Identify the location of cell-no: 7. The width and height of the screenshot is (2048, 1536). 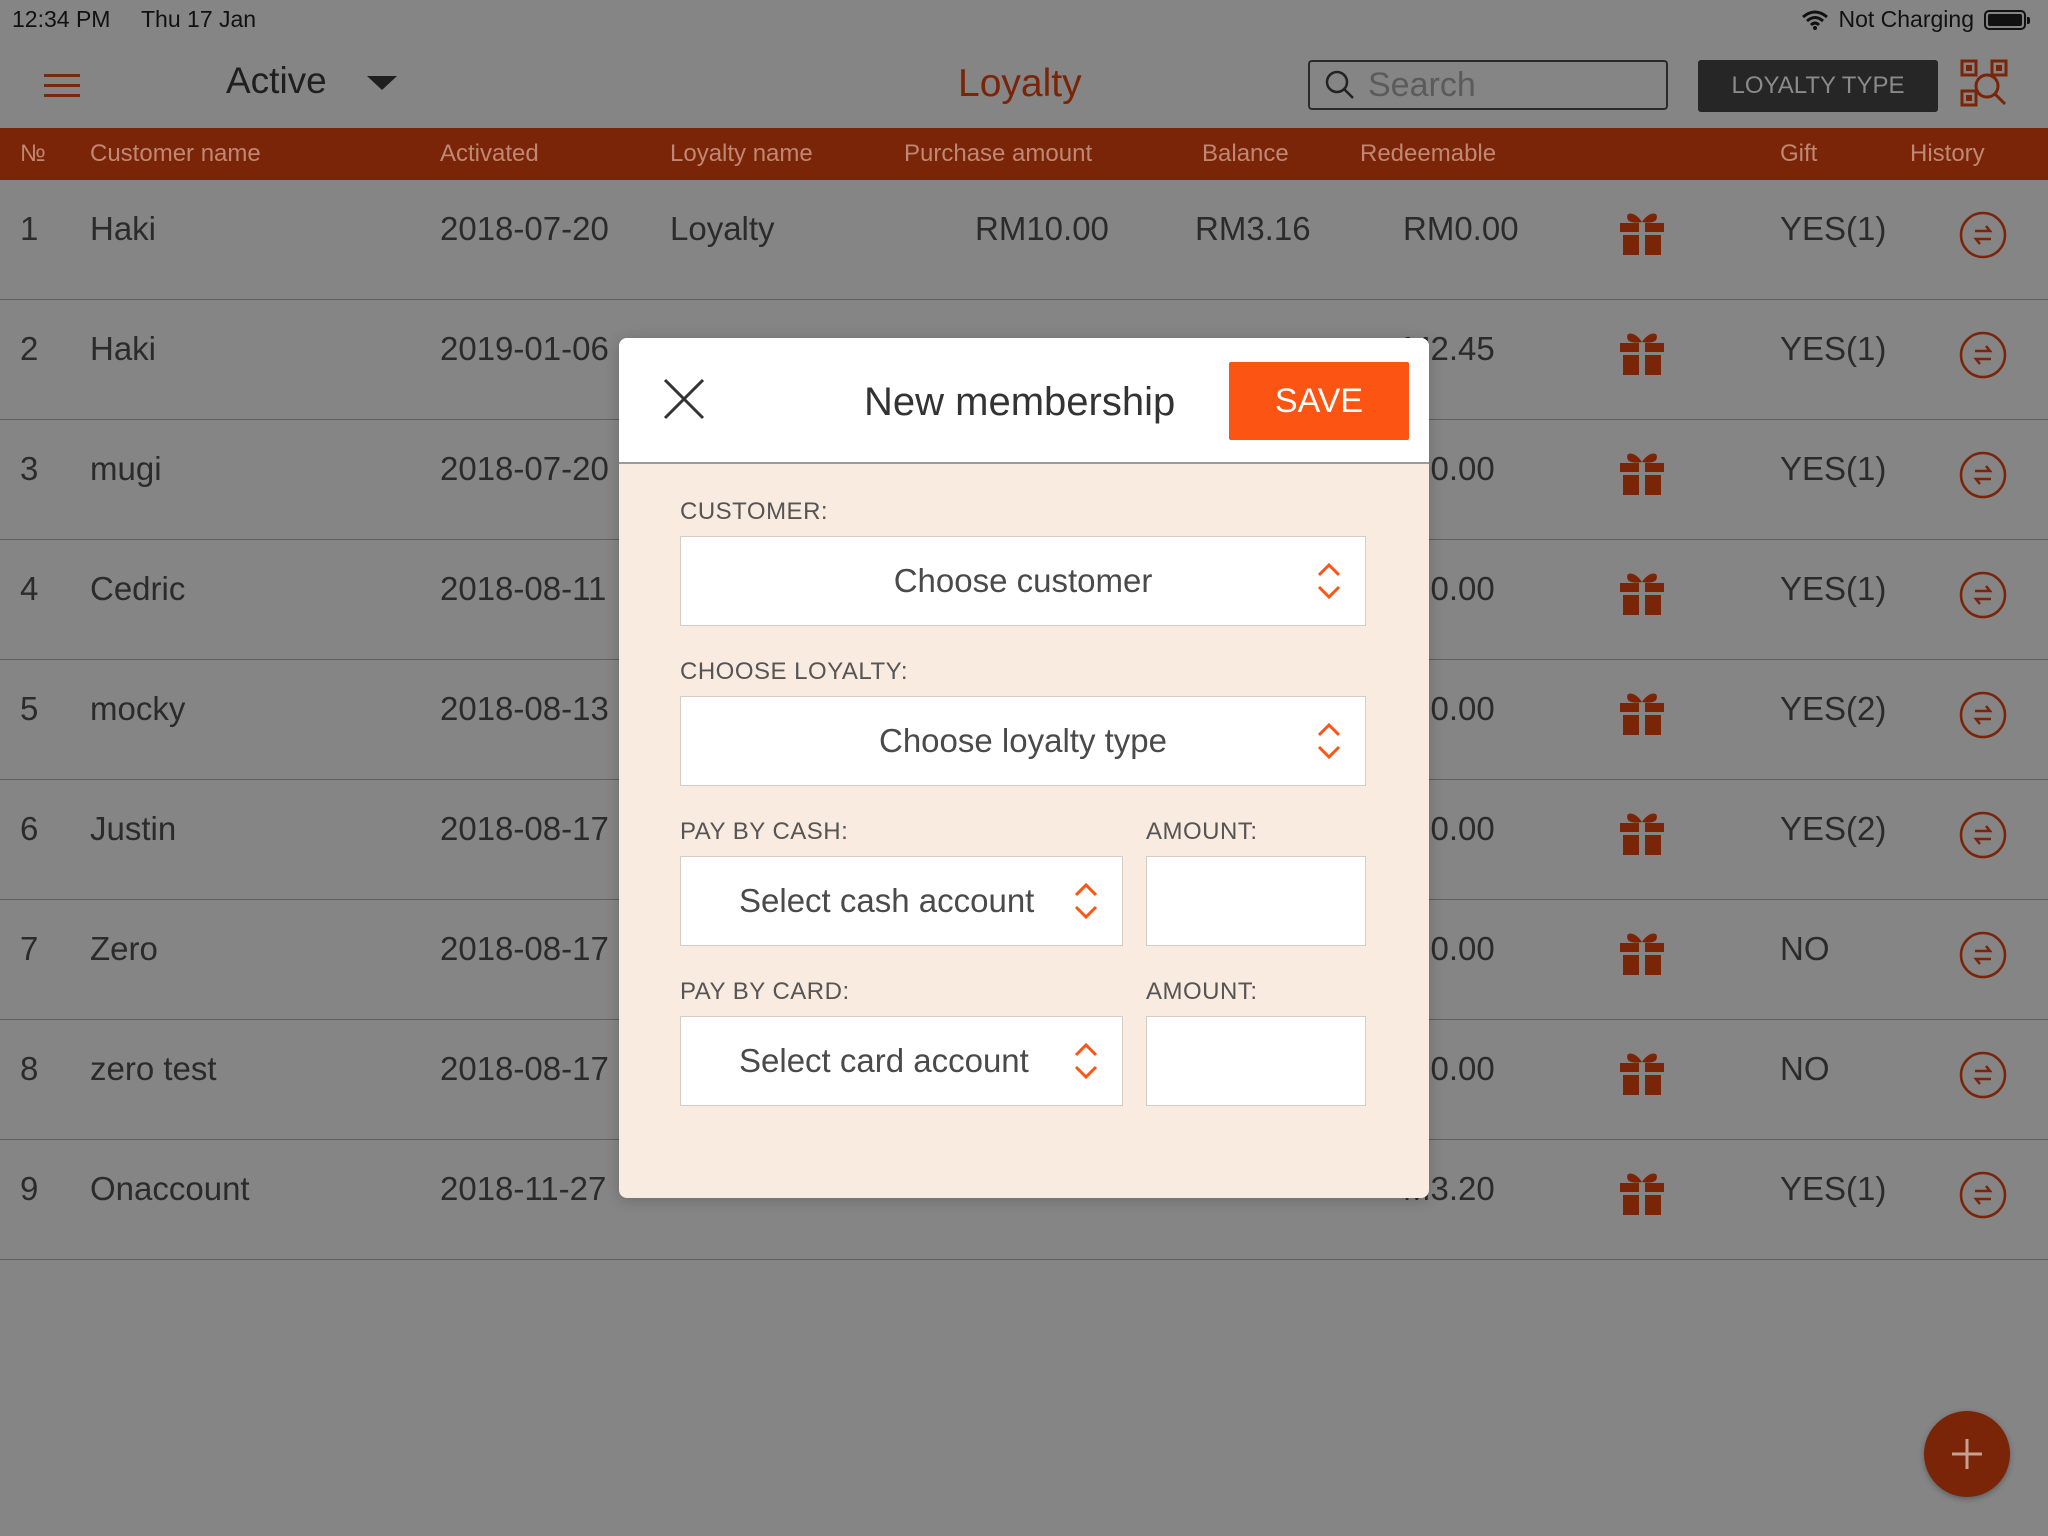
(29, 948).